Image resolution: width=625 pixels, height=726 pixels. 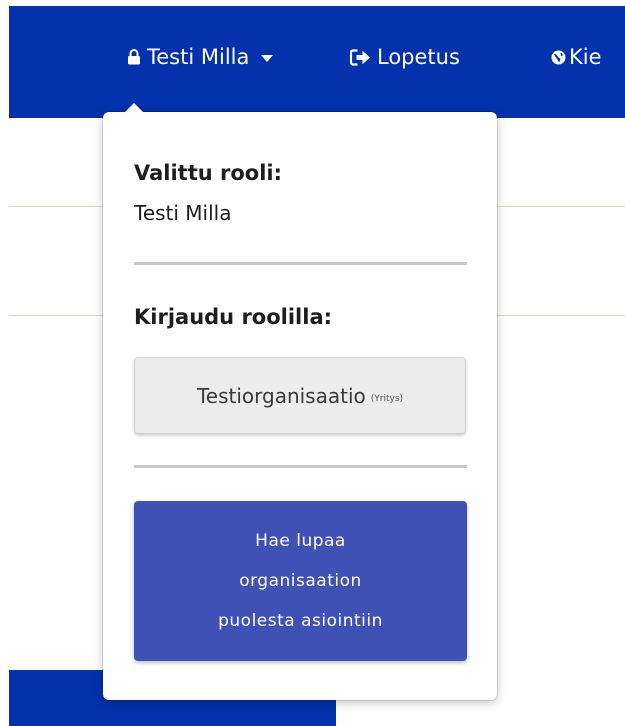 What do you see at coordinates (233, 317) in the screenshot?
I see `login-with-role-heading: Kirjaudu roolilla:` at bounding box center [233, 317].